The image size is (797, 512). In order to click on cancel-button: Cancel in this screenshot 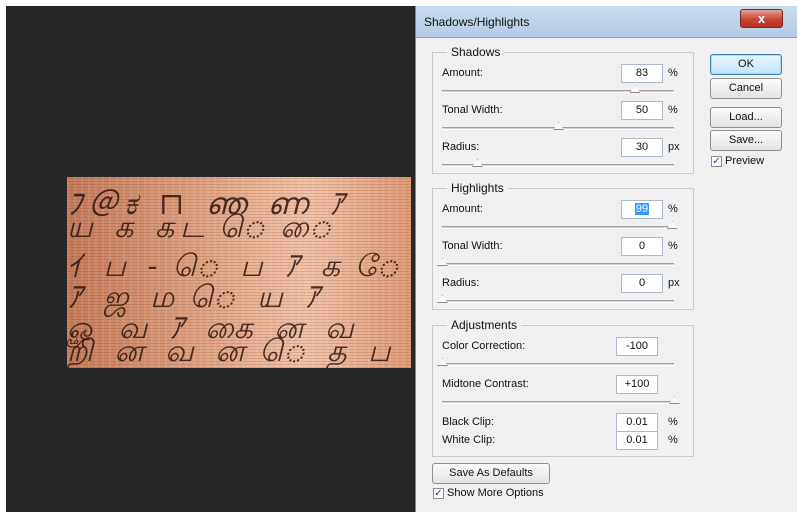, I will do `click(746, 88)`.